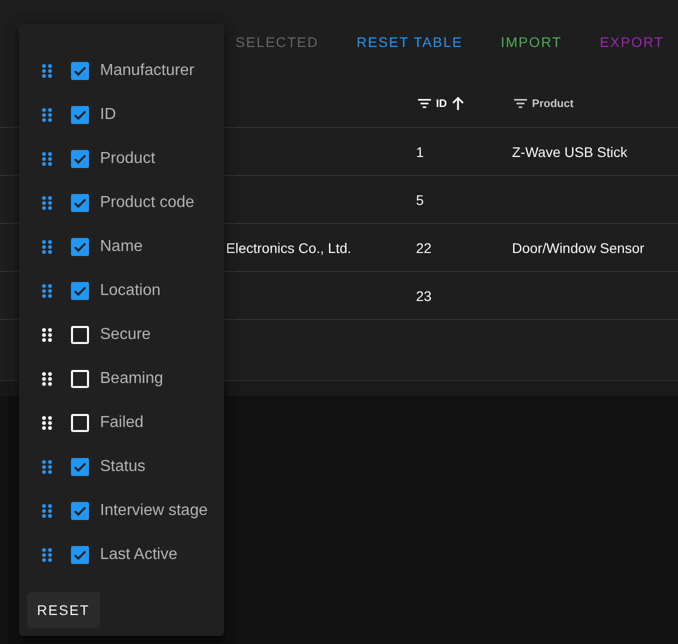 This screenshot has width=678, height=644. What do you see at coordinates (420, 200) in the screenshot?
I see `table-cell: 5` at bounding box center [420, 200].